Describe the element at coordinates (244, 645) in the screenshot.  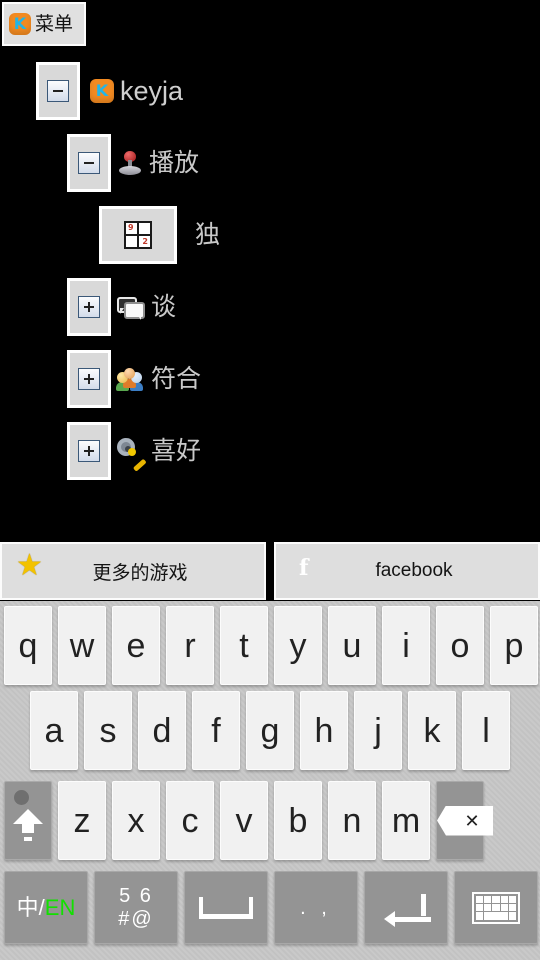
I see `key-t: t` at that location.